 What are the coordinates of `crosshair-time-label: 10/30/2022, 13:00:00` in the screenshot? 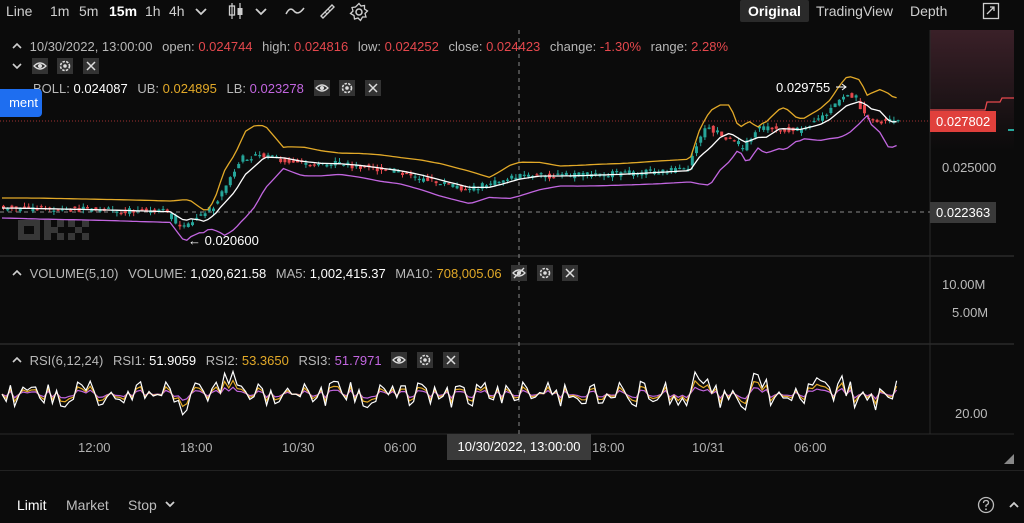 It's located at (519, 447).